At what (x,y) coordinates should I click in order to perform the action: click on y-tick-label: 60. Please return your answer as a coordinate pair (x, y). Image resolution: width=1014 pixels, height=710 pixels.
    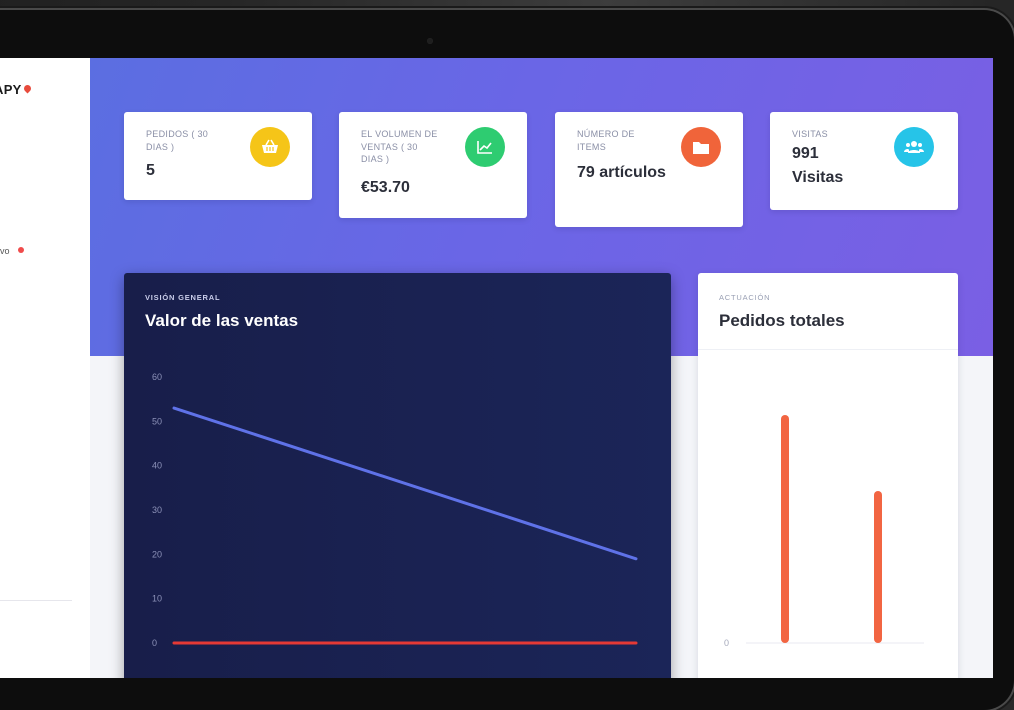
    Looking at the image, I should click on (157, 377).